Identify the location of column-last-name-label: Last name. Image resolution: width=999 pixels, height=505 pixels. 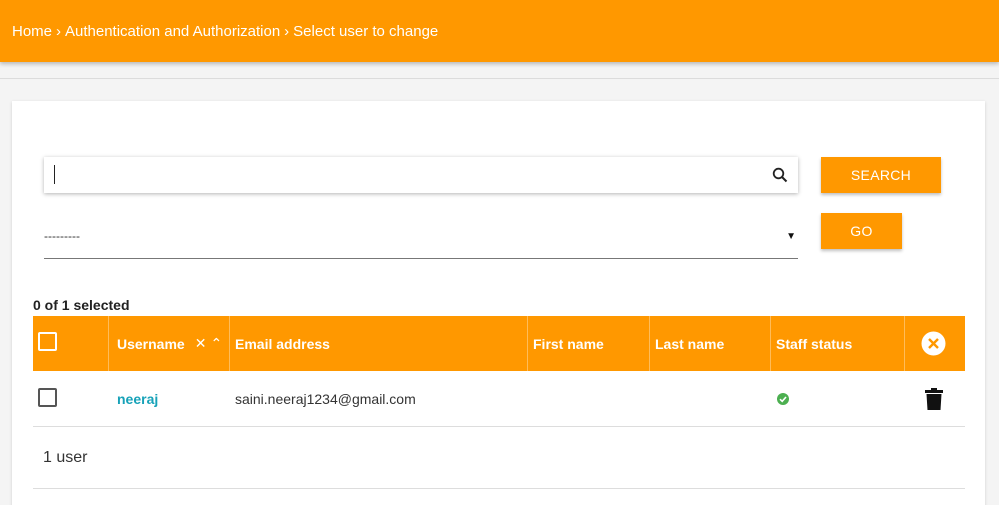
(690, 343).